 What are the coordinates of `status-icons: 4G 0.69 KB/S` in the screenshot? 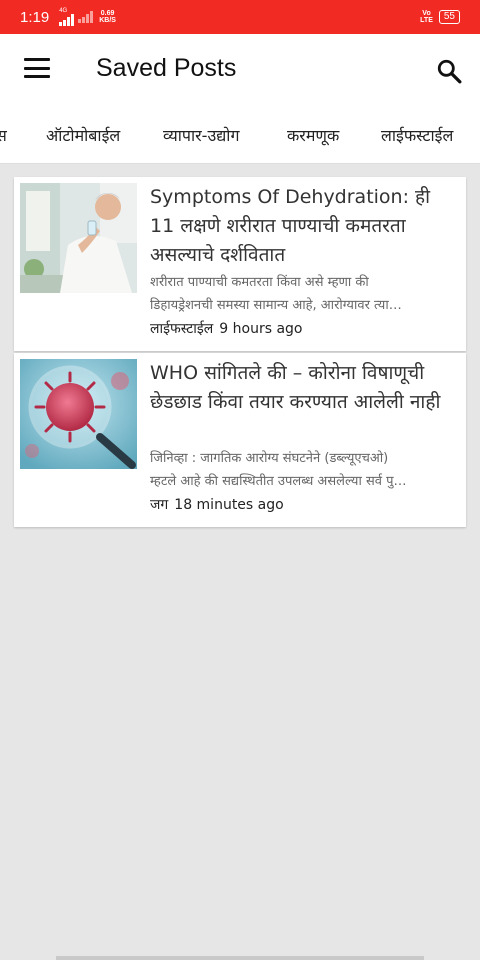 It's located at (87, 17).